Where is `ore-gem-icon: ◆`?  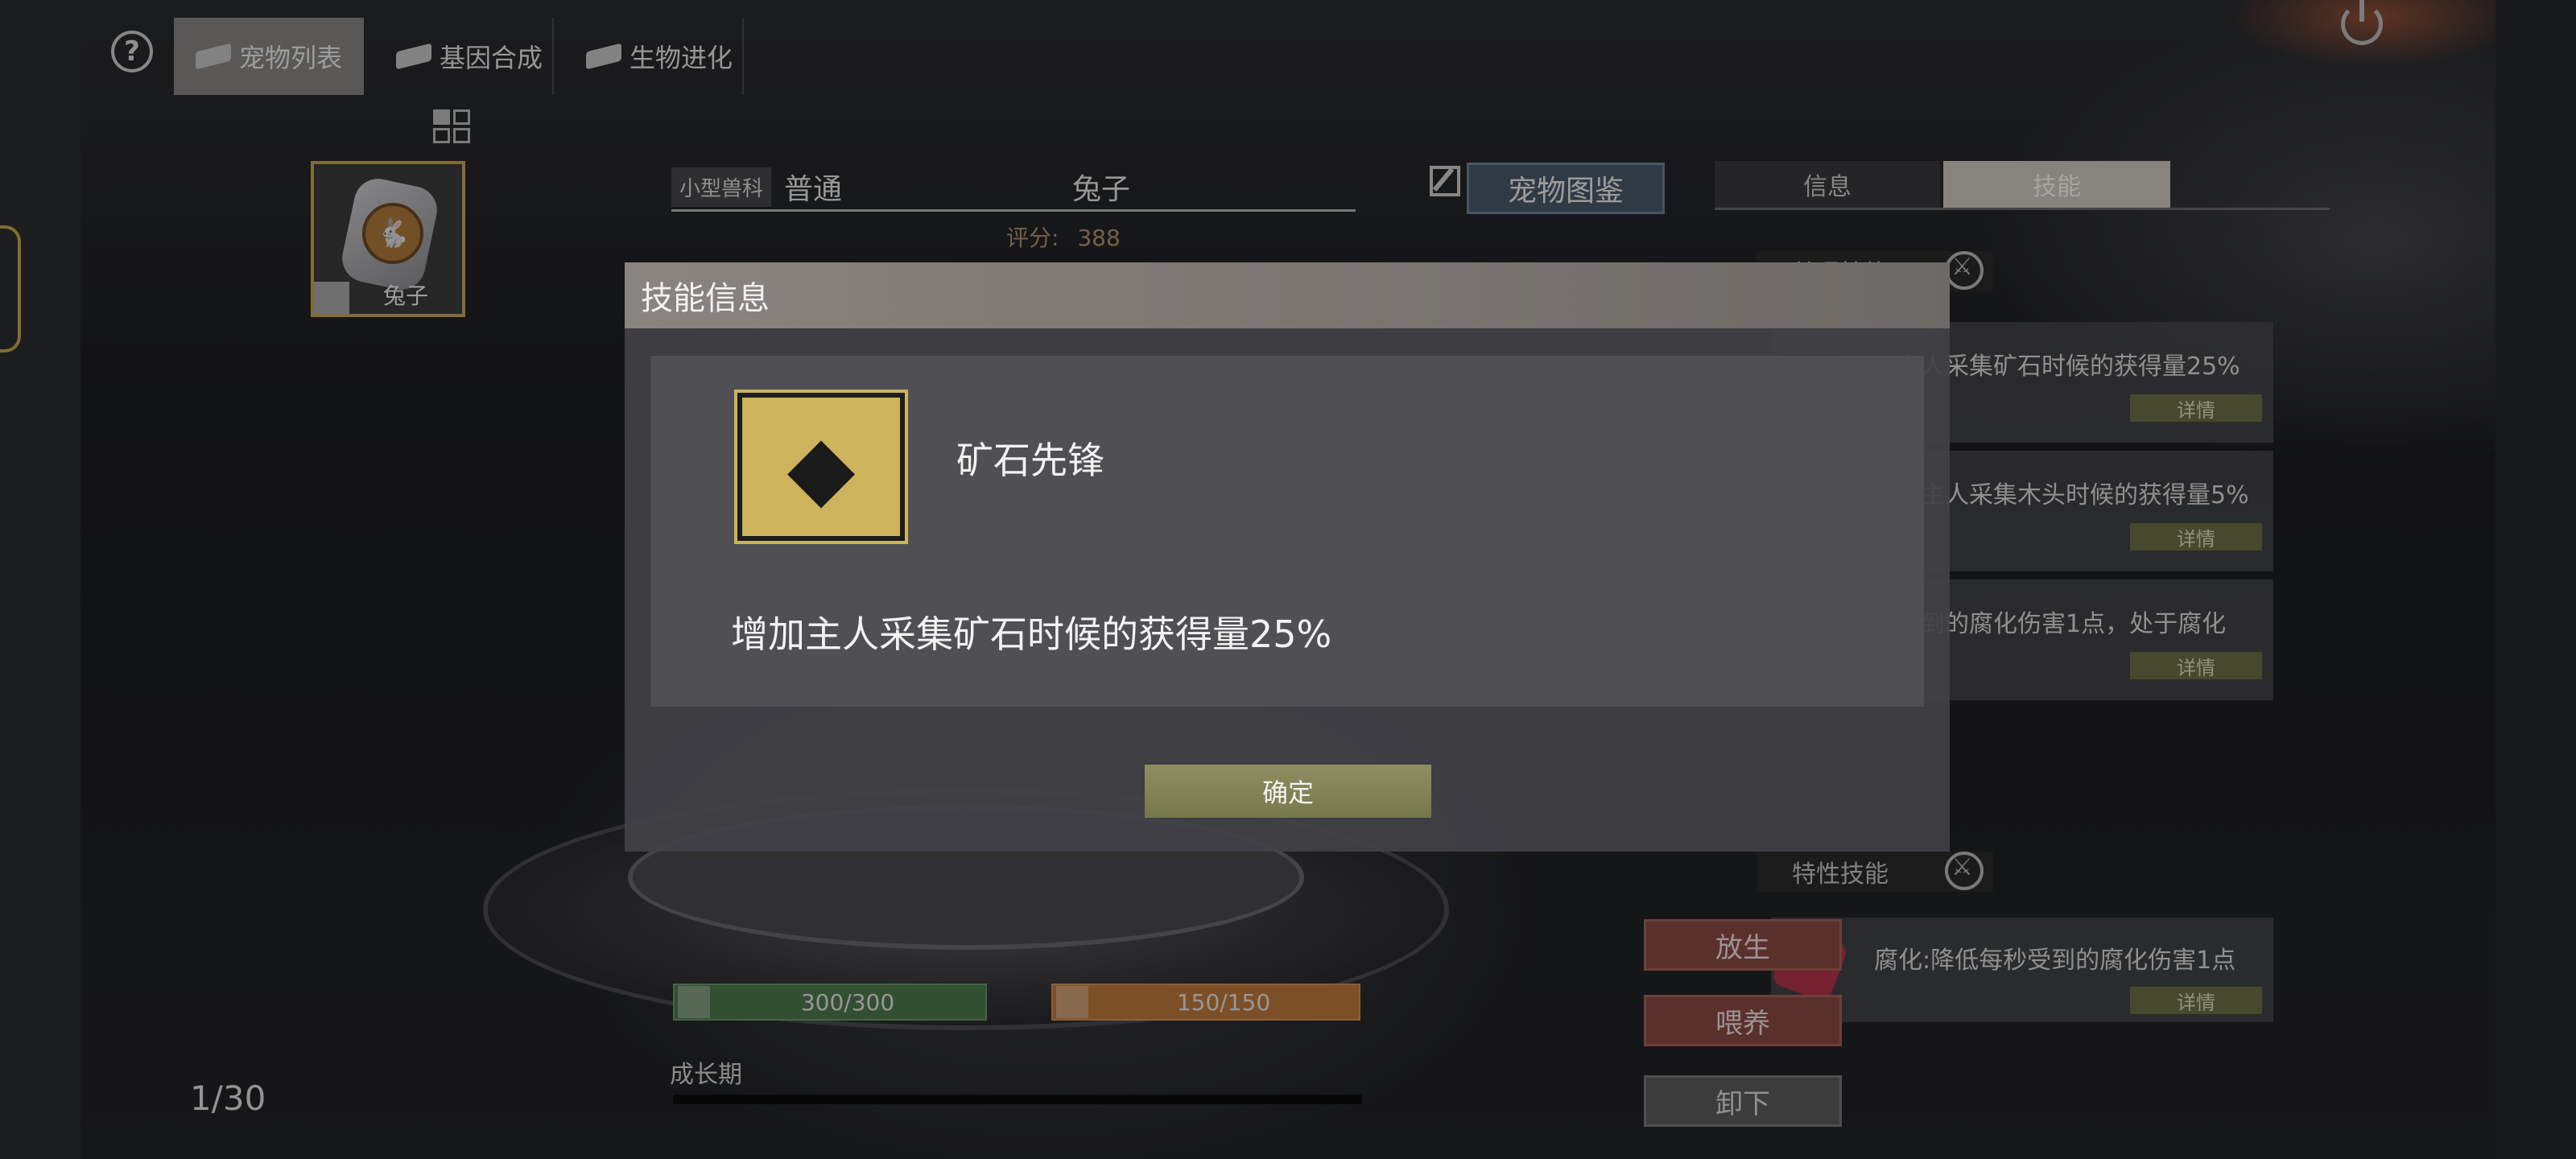 ore-gem-icon: ◆ is located at coordinates (821, 467).